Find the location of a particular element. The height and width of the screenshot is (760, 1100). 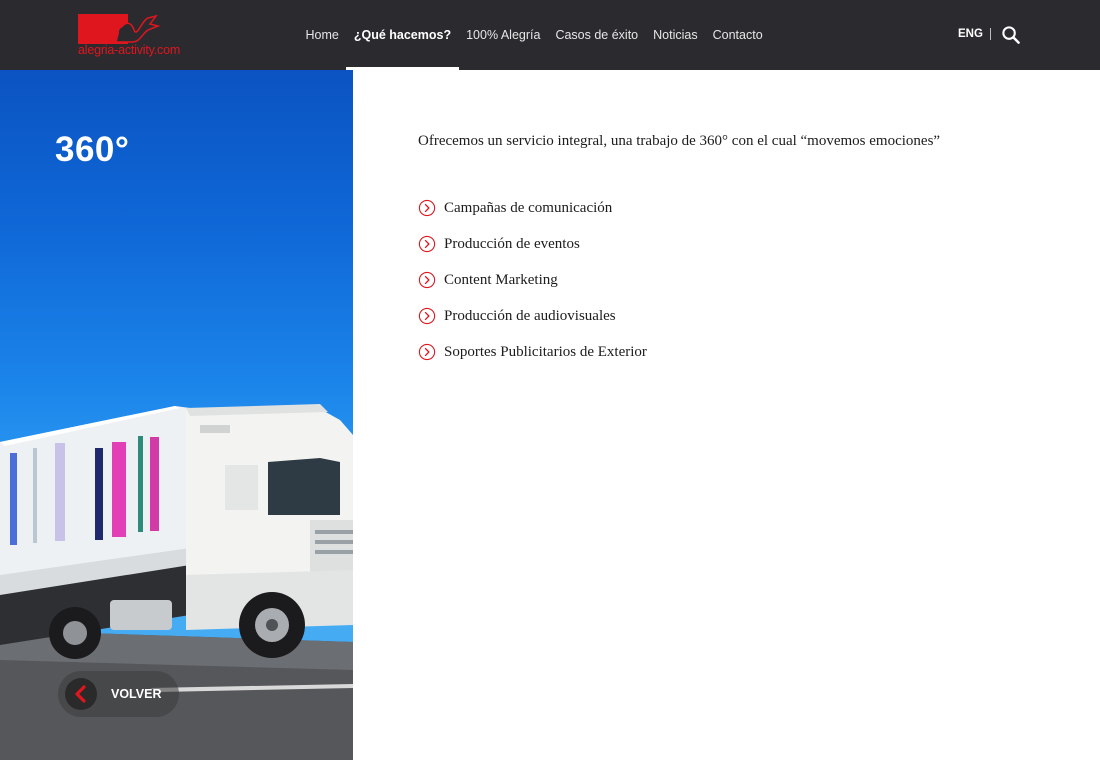

nav-item-3: Casos de éxito is located at coordinates (597, 35).